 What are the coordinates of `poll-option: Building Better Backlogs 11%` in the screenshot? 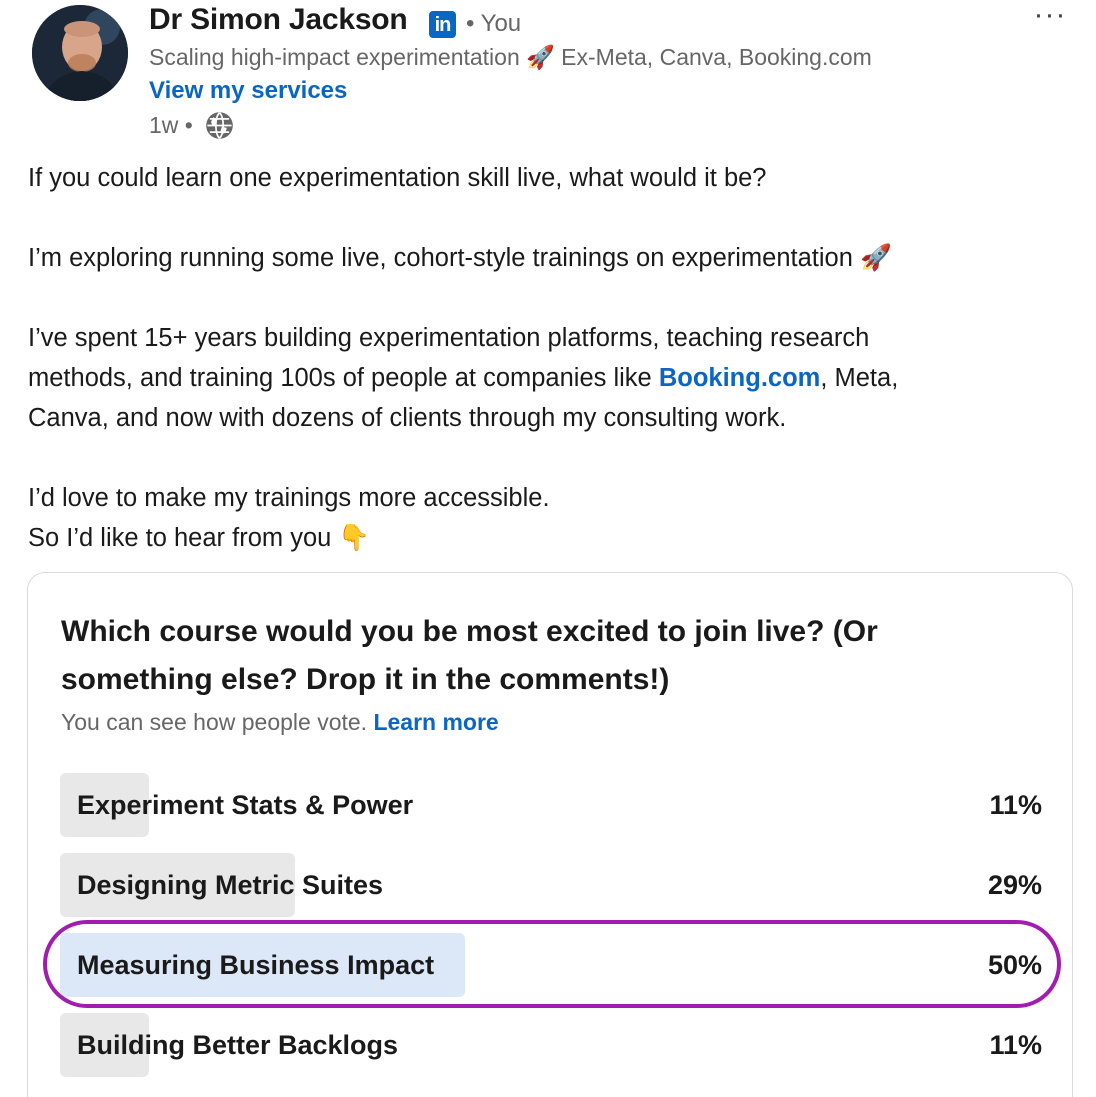 It's located at (551, 1045).